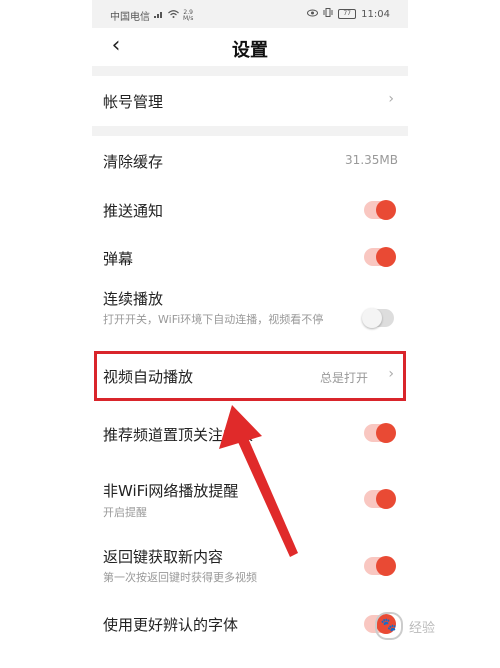 This screenshot has height=668, width=500. Describe the element at coordinates (258, 481) in the screenshot. I see `pointer-arrow-icon` at that location.